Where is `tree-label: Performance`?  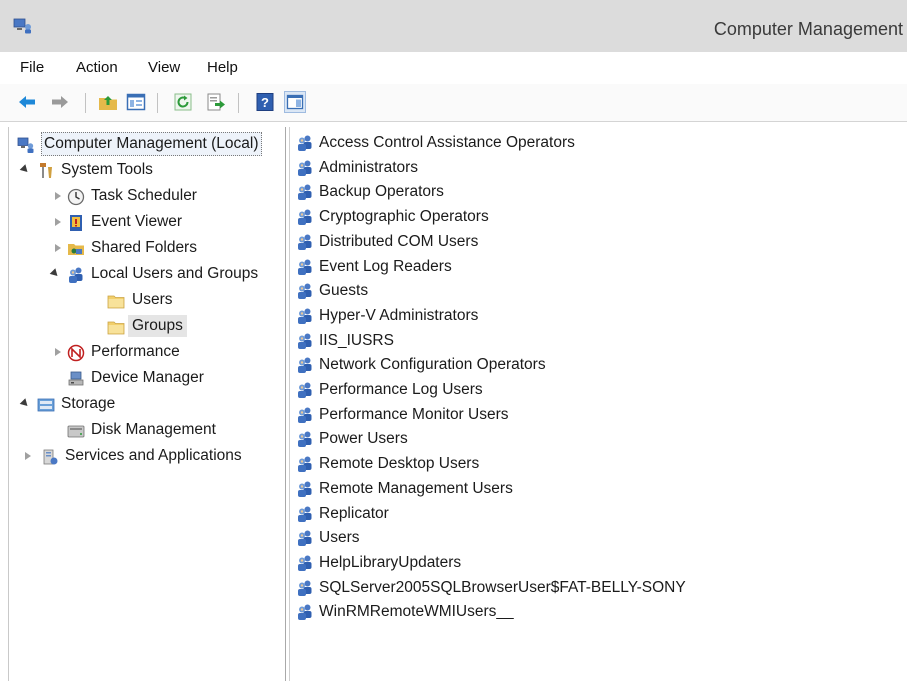 tree-label: Performance is located at coordinates (135, 351).